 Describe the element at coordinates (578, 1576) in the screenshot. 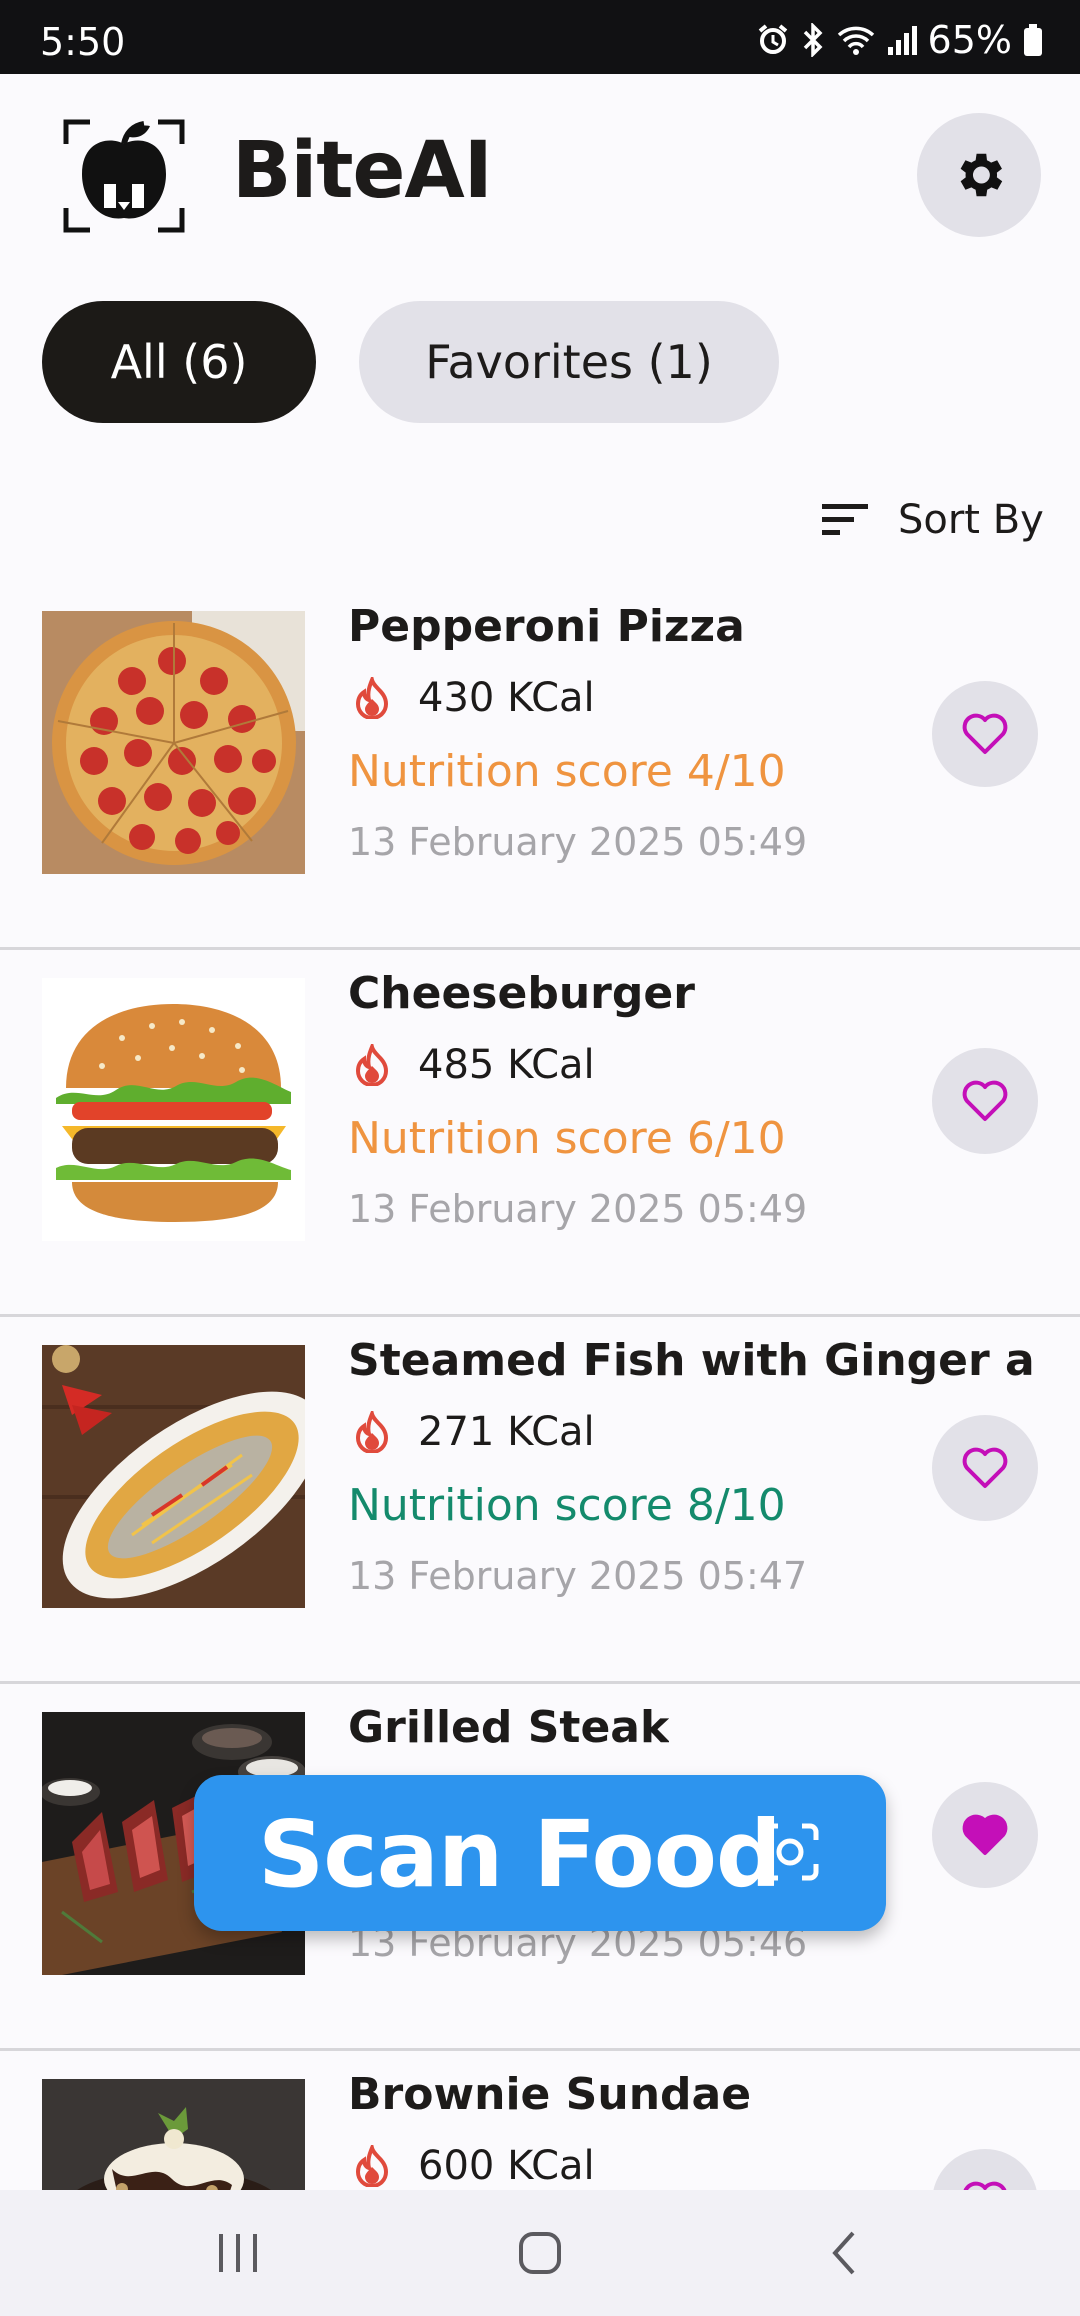

I see `food-date: 13 February 2025 05:47` at that location.